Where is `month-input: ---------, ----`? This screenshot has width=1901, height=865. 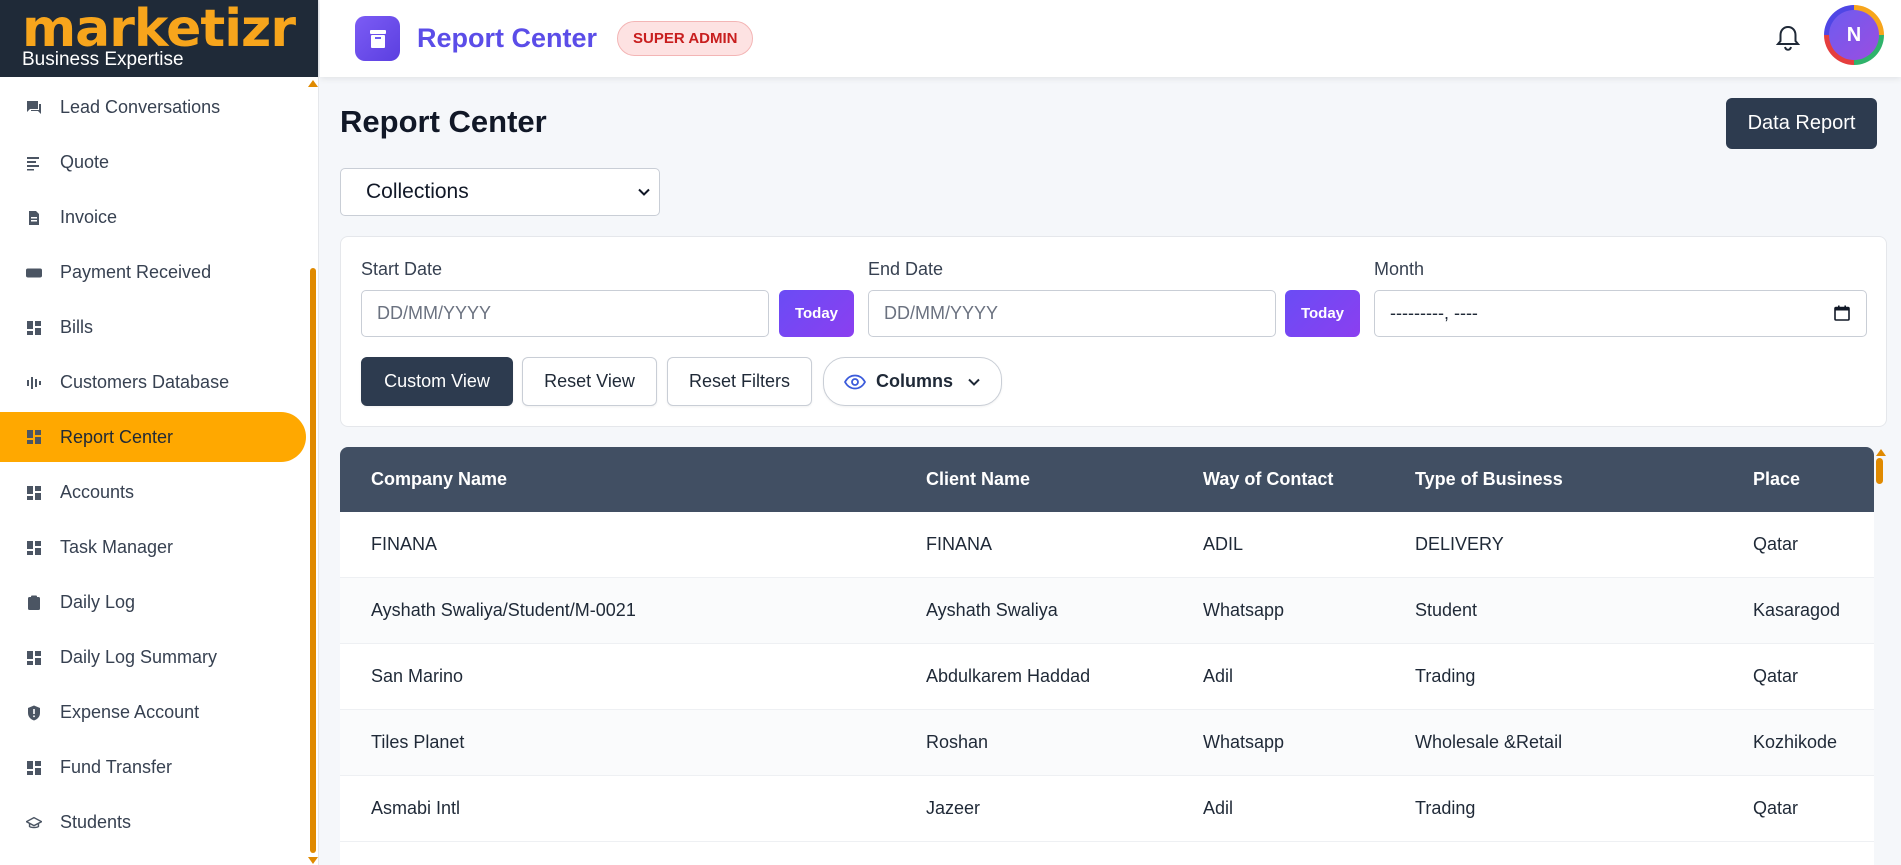 month-input: ---------, ---- is located at coordinates (1620, 313).